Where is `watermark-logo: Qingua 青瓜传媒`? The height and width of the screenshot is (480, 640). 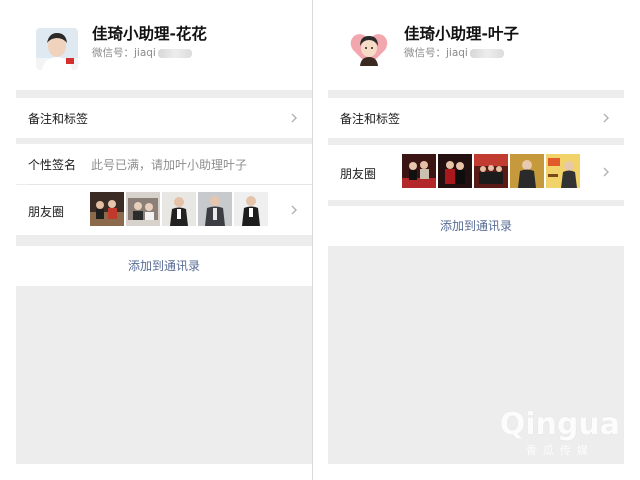 watermark-logo: Qingua 青瓜传媒 is located at coordinates (560, 434).